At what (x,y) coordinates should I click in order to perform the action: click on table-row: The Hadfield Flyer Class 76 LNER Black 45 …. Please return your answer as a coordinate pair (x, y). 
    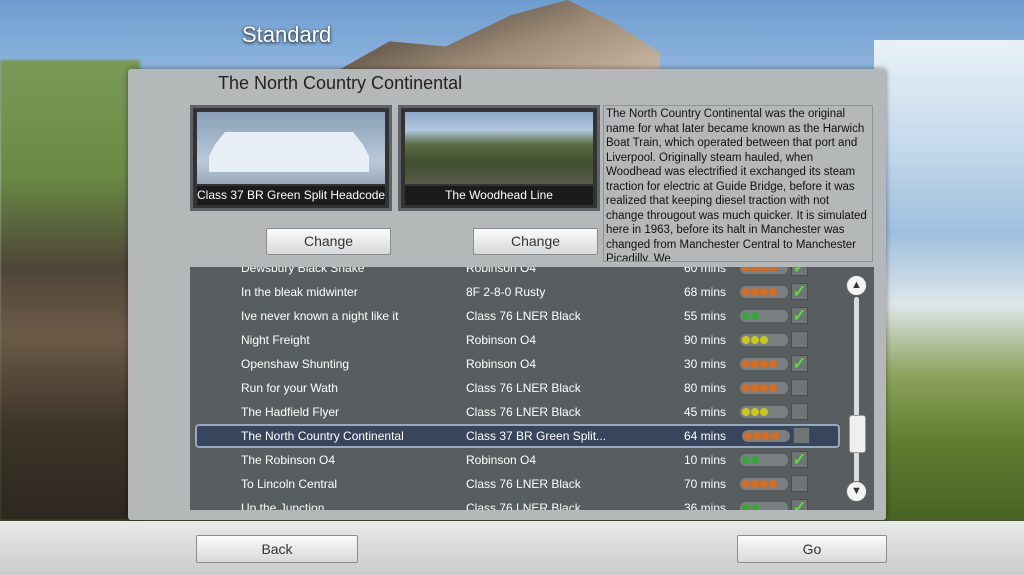
    Looking at the image, I should click on (515, 412).